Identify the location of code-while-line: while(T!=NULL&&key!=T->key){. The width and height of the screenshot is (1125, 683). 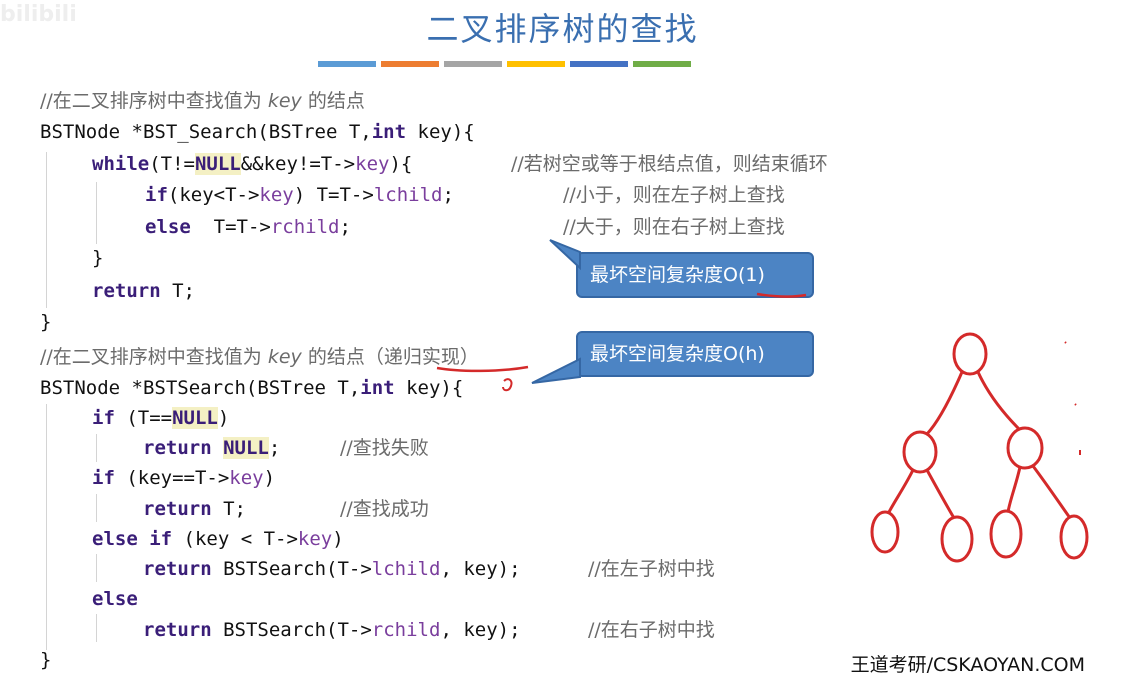
(252, 164).